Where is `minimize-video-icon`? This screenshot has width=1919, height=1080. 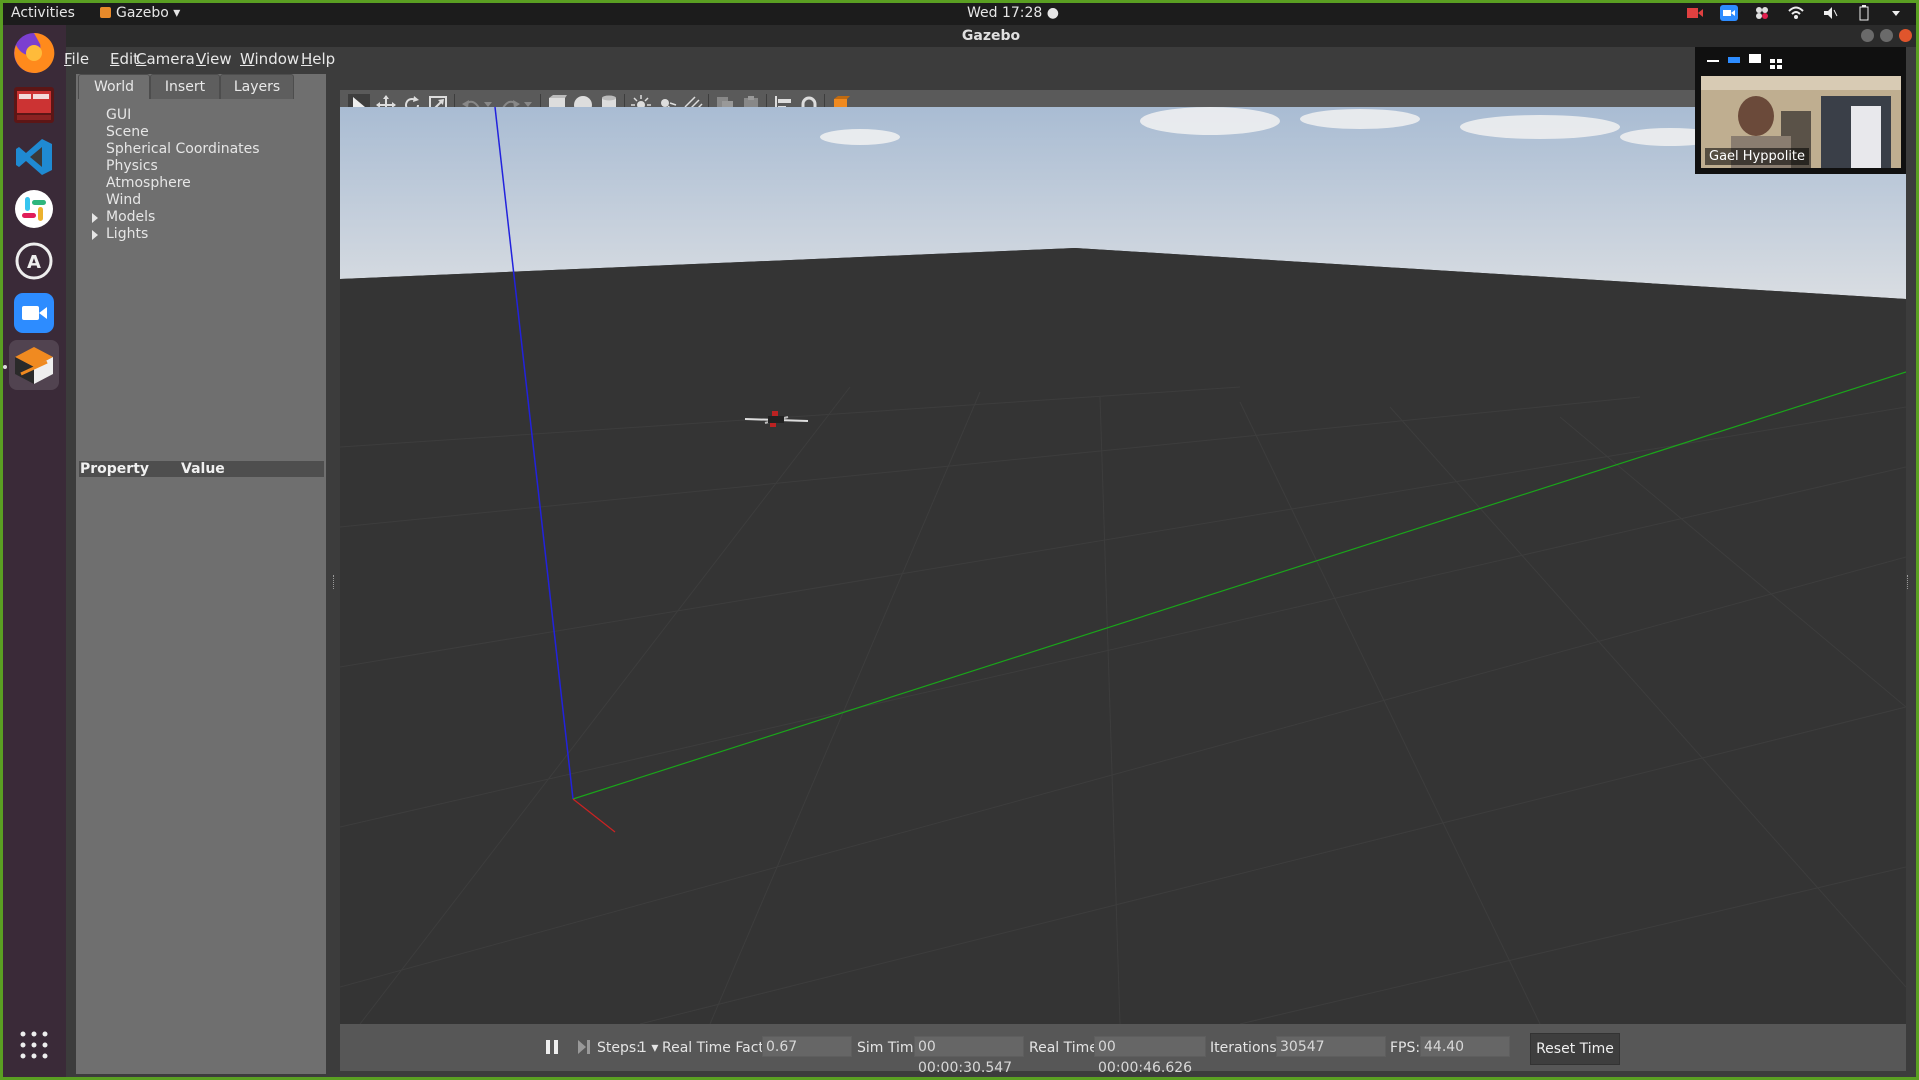
minimize-video-icon is located at coordinates (1713, 61).